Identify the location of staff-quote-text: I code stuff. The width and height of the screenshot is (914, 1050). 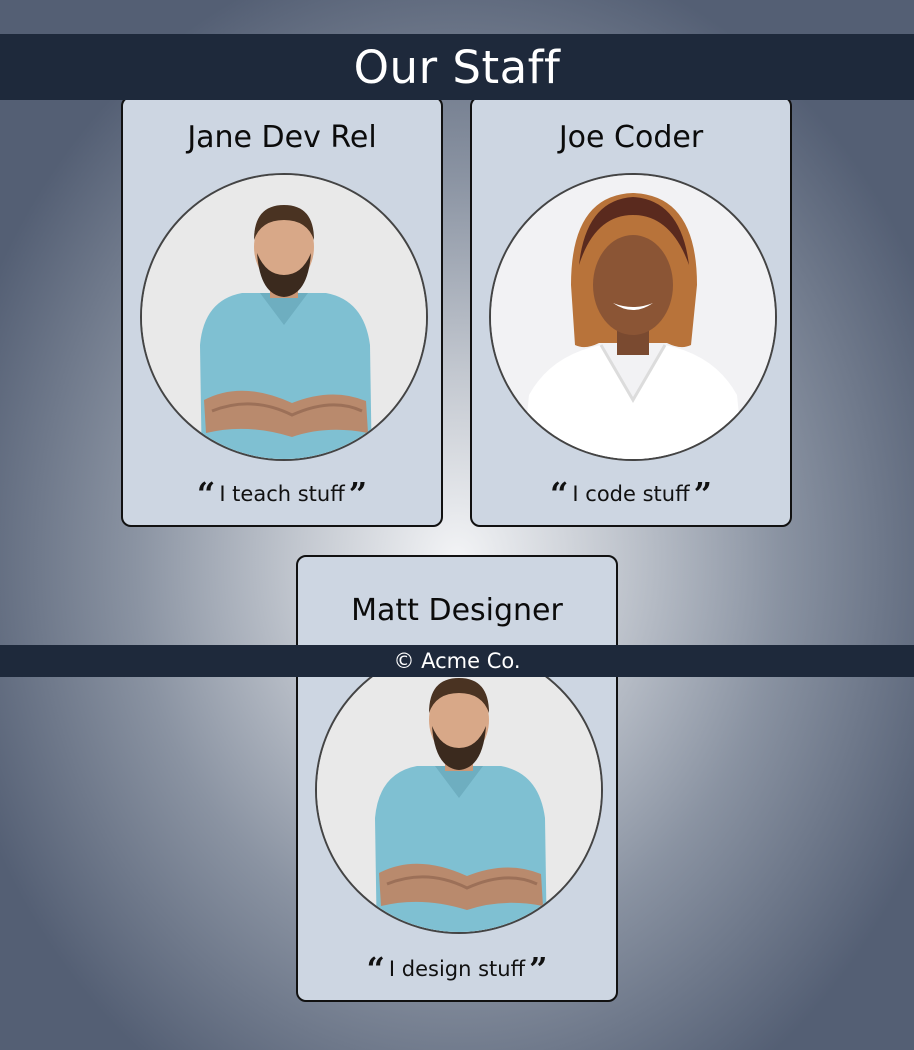
(631, 494).